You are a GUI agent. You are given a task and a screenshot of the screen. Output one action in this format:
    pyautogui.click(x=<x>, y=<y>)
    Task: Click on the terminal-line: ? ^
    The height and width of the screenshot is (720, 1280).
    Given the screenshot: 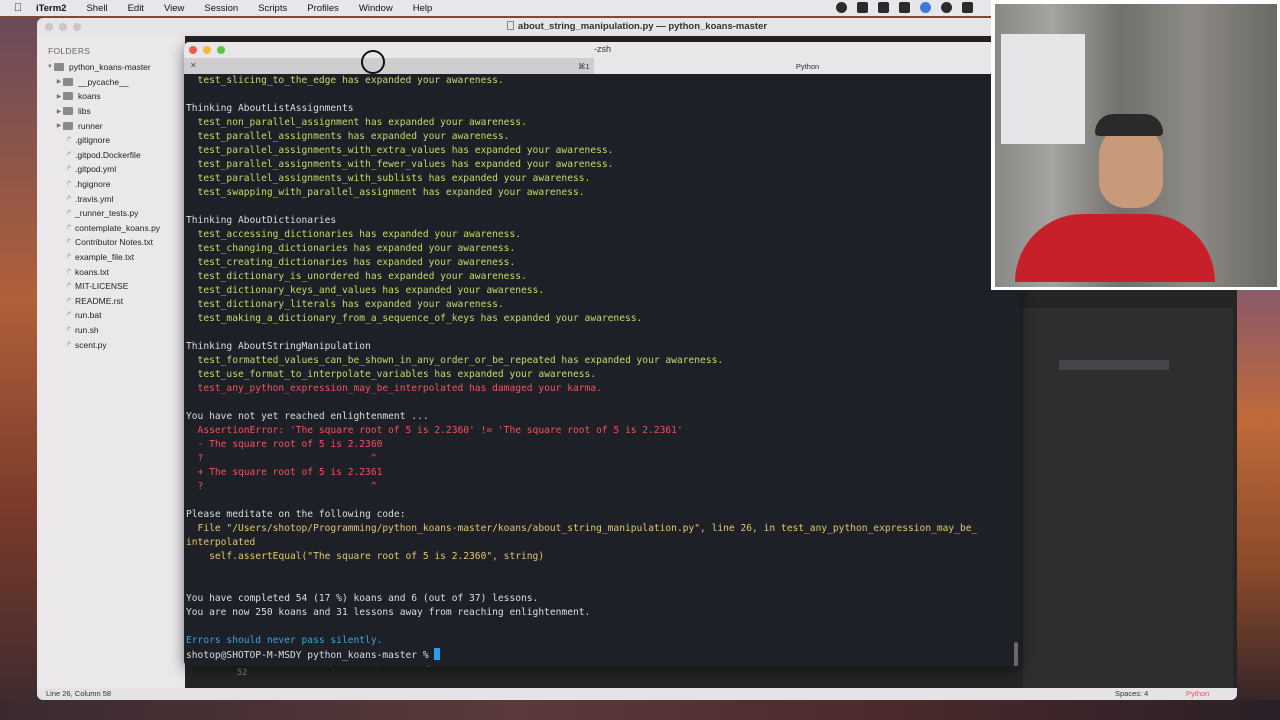 What is the action you would take?
    pyautogui.click(x=281, y=486)
    